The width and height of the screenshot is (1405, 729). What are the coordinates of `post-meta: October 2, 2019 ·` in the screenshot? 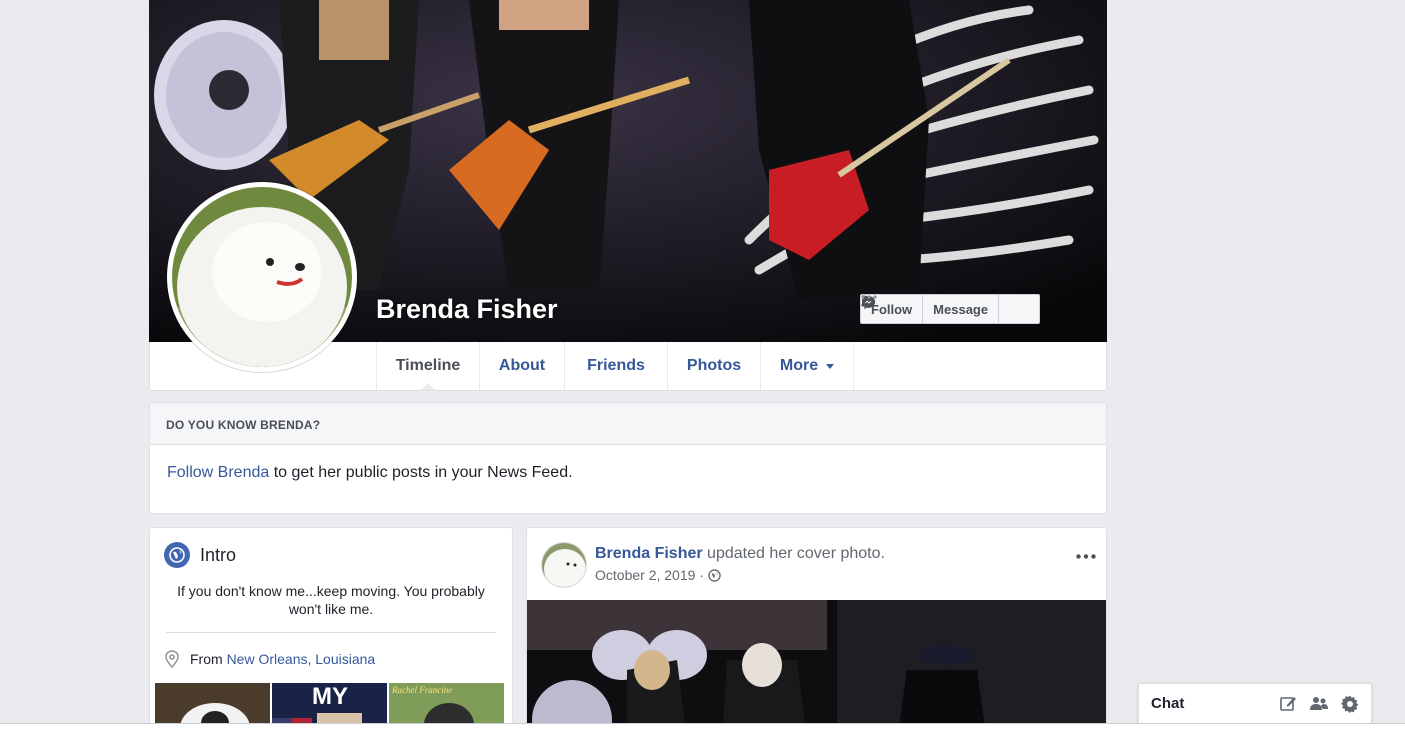 It's located at (658, 575).